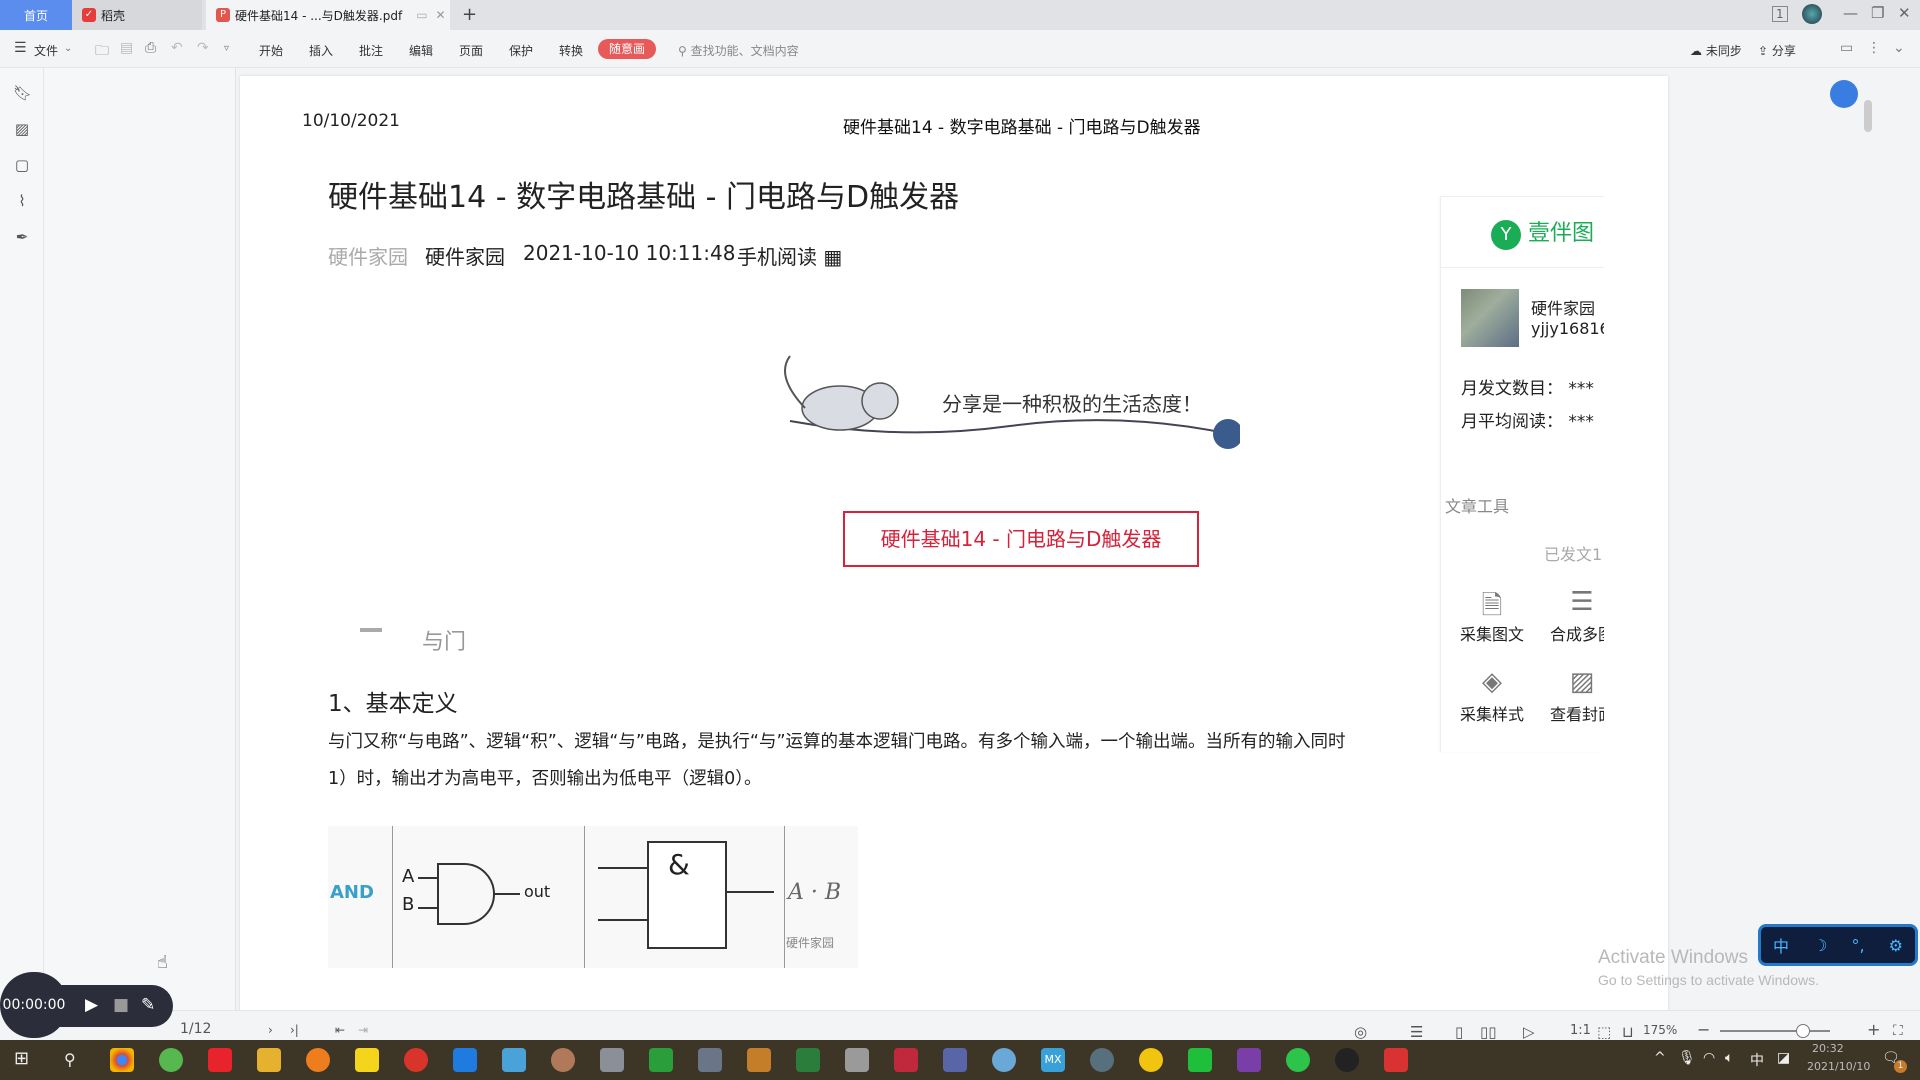 Image resolution: width=1920 pixels, height=1080 pixels. Describe the element at coordinates (137, 15) in the screenshot. I see `tab-daoke: ✓ 稻壳` at that location.